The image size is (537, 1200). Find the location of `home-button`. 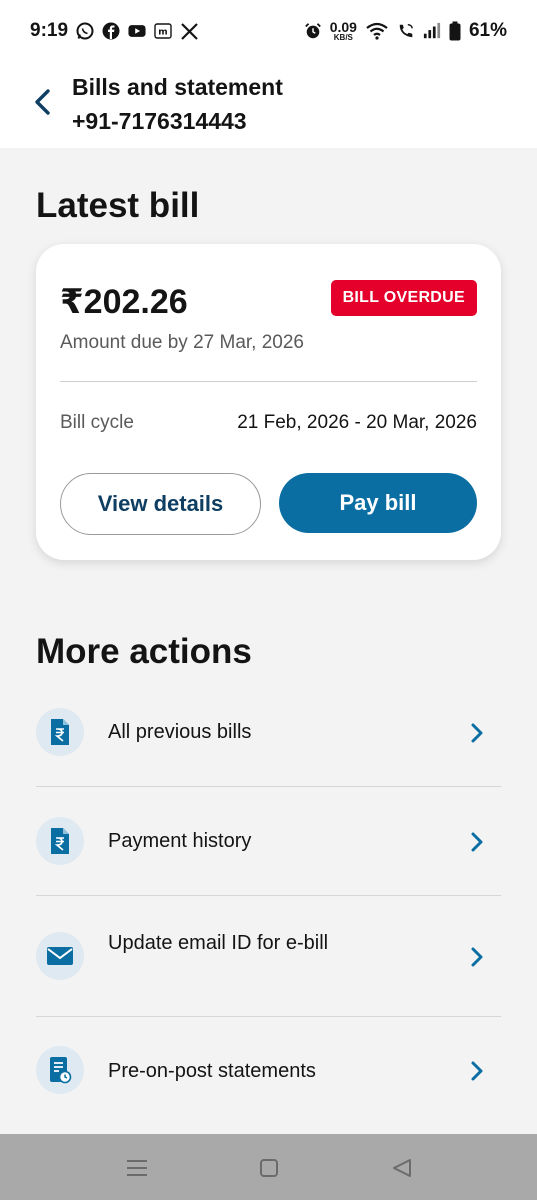

home-button is located at coordinates (269, 1168).